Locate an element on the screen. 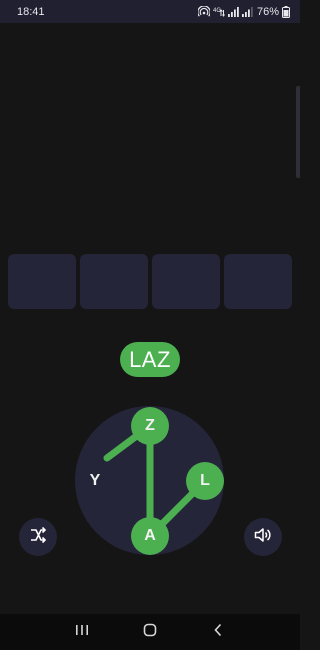 This screenshot has height=650, width=320. back-icon is located at coordinates (218, 632).